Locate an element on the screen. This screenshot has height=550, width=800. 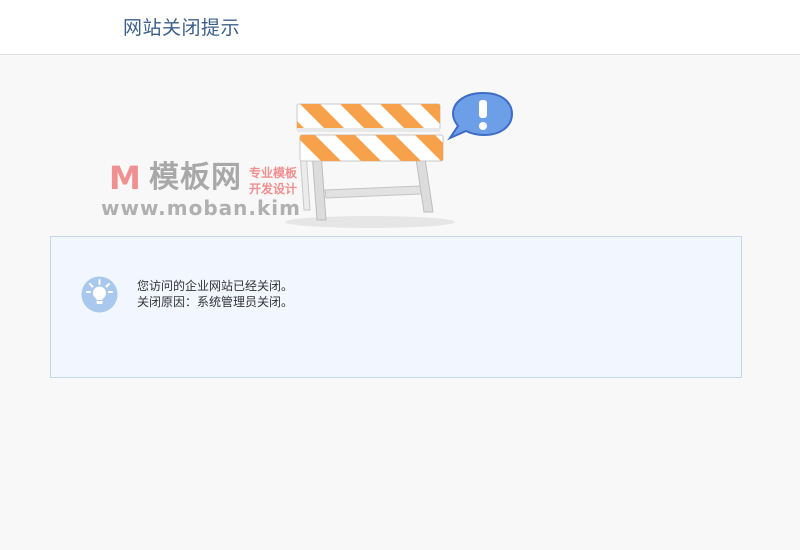
watermark: M 模板网 专业模板 开发设计 www.moban.kim is located at coordinates (202, 190).